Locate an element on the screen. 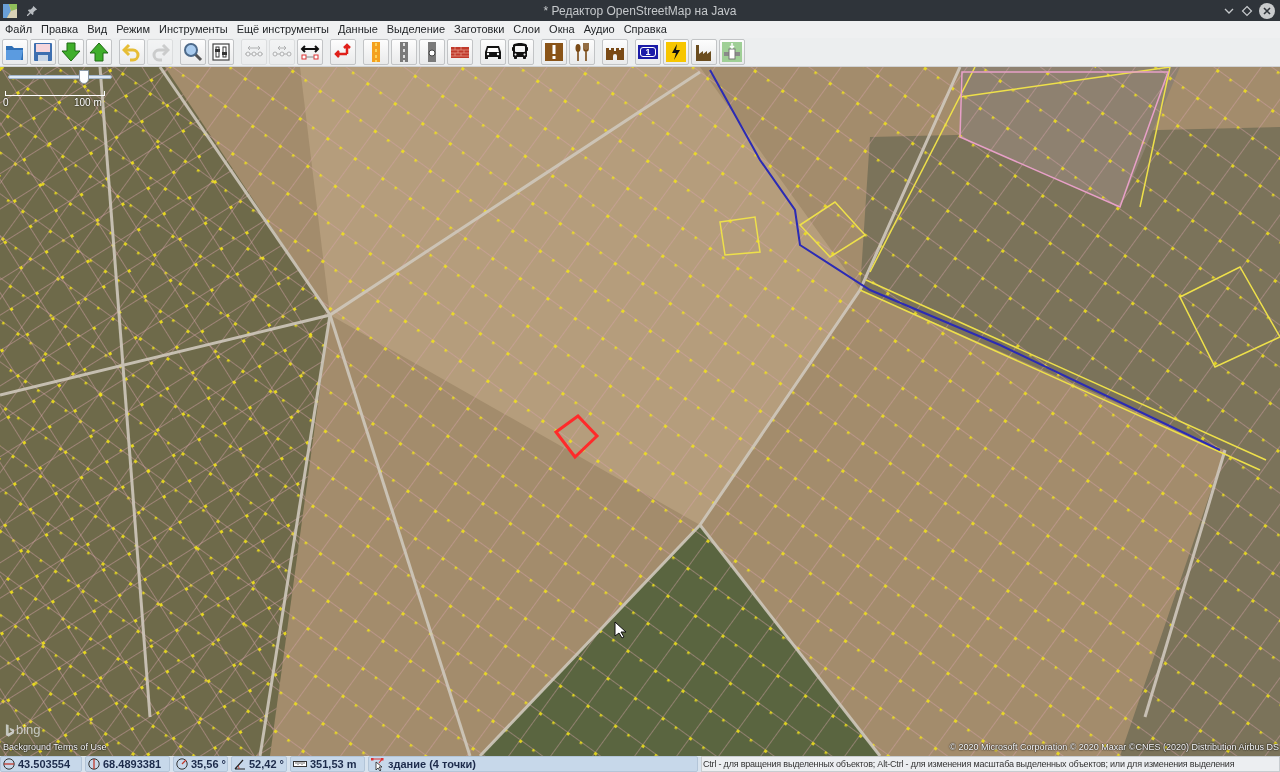 Image resolution: width=1280 pixels, height=772 pixels. resize-button is located at coordinates (310, 52).